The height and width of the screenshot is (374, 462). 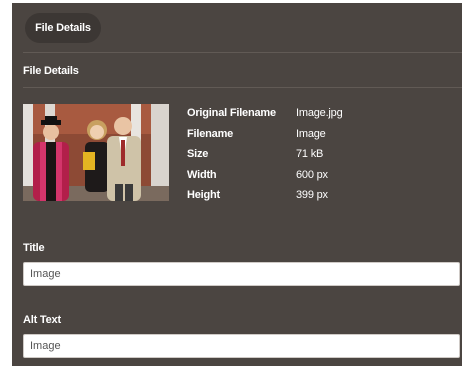 I want to click on title-field-label: Title, so click(x=34, y=248).